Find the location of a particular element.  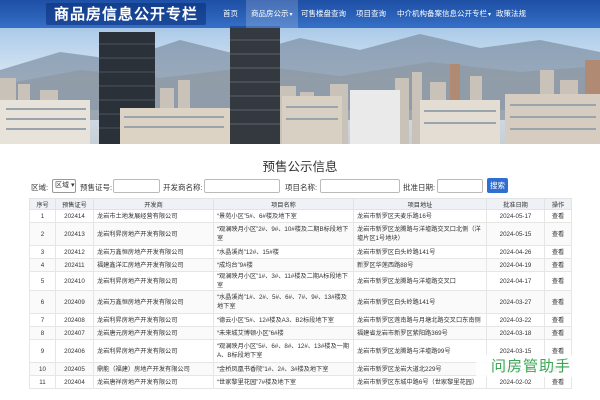

row-number: 5 is located at coordinates (42, 281).